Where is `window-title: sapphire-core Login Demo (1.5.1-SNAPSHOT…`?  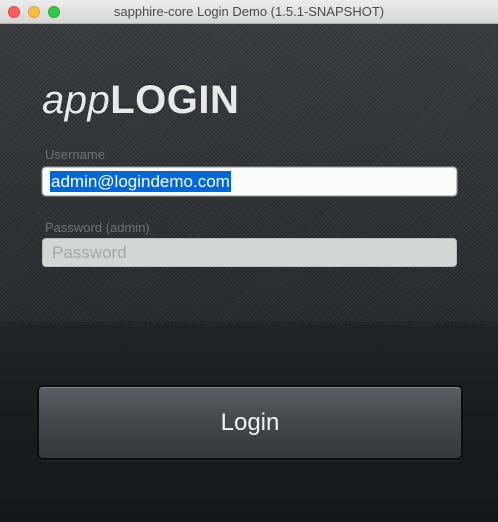 window-title: sapphire-core Login Demo (1.5.1-SNAPSHOT… is located at coordinates (249, 11).